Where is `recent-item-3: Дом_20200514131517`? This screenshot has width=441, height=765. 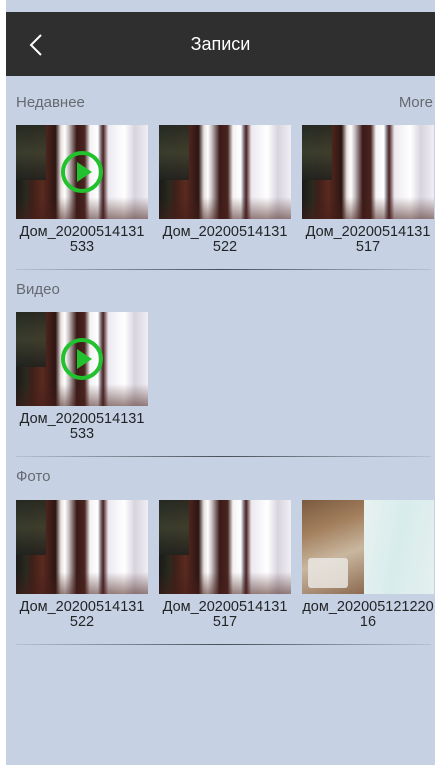
recent-item-3: Дом_20200514131517 is located at coordinates (368, 190).